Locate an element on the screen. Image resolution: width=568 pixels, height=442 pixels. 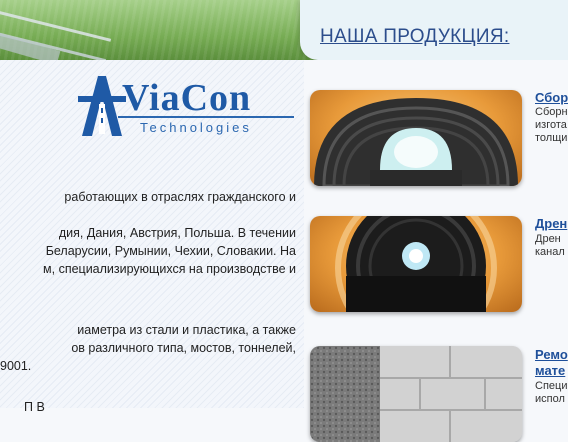
product-1-title-link: Сбор is located at coordinates (551, 98).